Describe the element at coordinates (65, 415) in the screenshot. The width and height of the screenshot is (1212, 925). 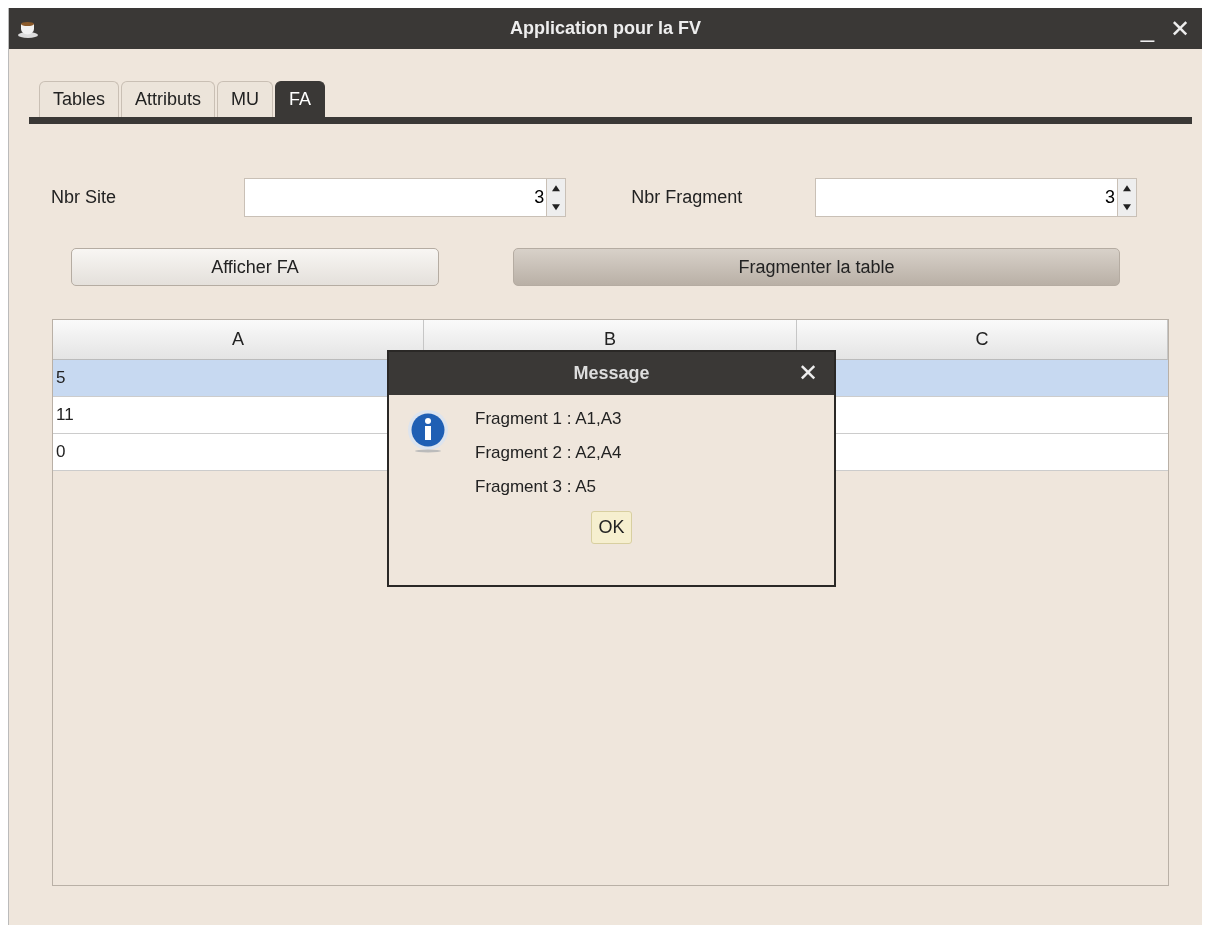
I see `table-cell-text: 11` at that location.